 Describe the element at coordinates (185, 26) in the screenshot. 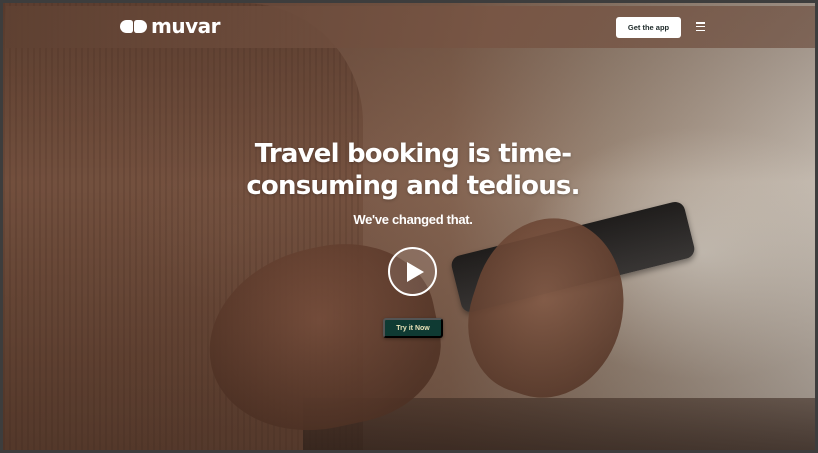

I see `logo-wordmark: muvar` at that location.